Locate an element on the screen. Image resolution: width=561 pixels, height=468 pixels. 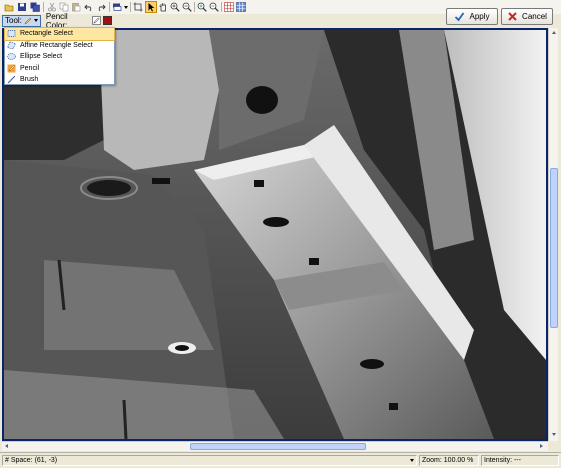
tool-dropdown: Tool: is located at coordinates (21, 20).